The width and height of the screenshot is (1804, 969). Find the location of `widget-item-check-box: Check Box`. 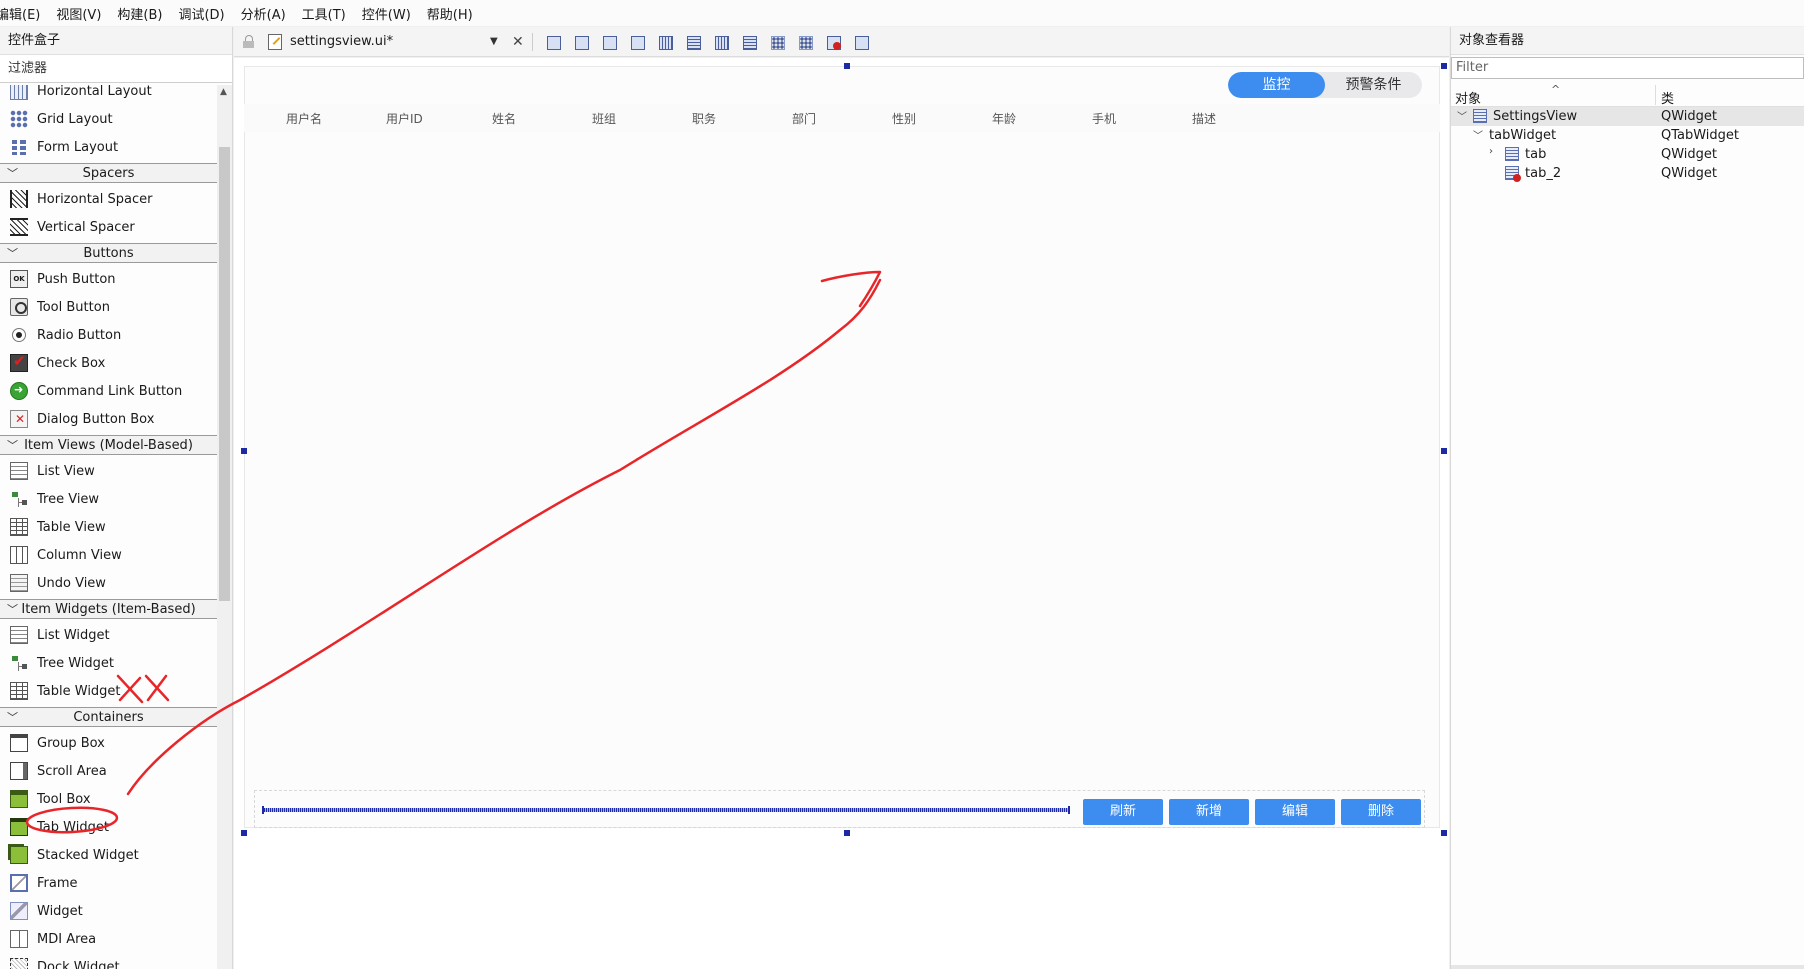

widget-item-check-box: Check Box is located at coordinates (108, 363).